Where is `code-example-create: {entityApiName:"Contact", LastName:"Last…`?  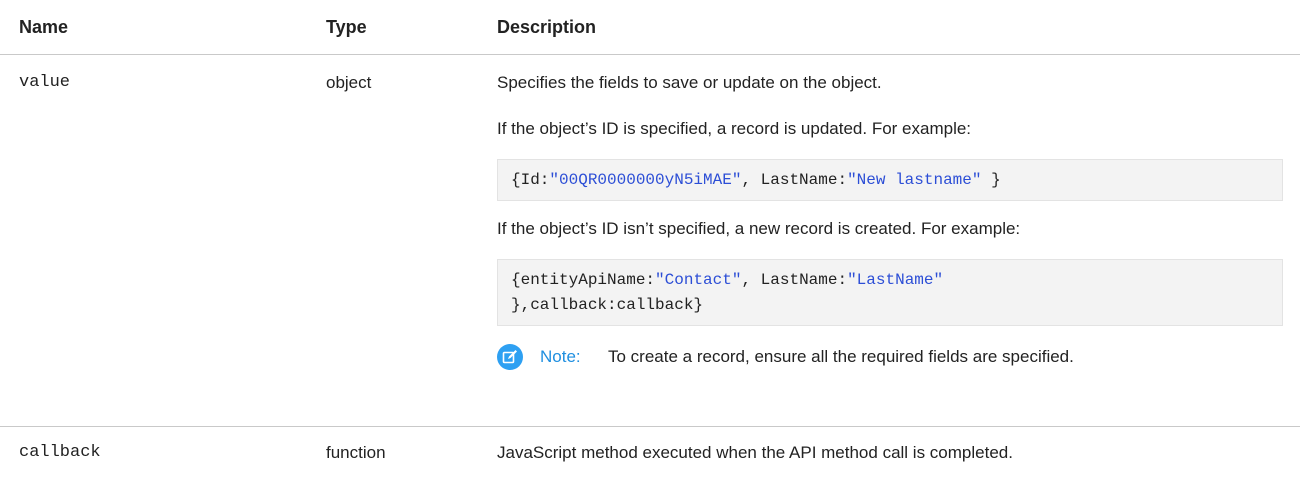 code-example-create: {entityApiName:"Contact", LastName:"Last… is located at coordinates (890, 292).